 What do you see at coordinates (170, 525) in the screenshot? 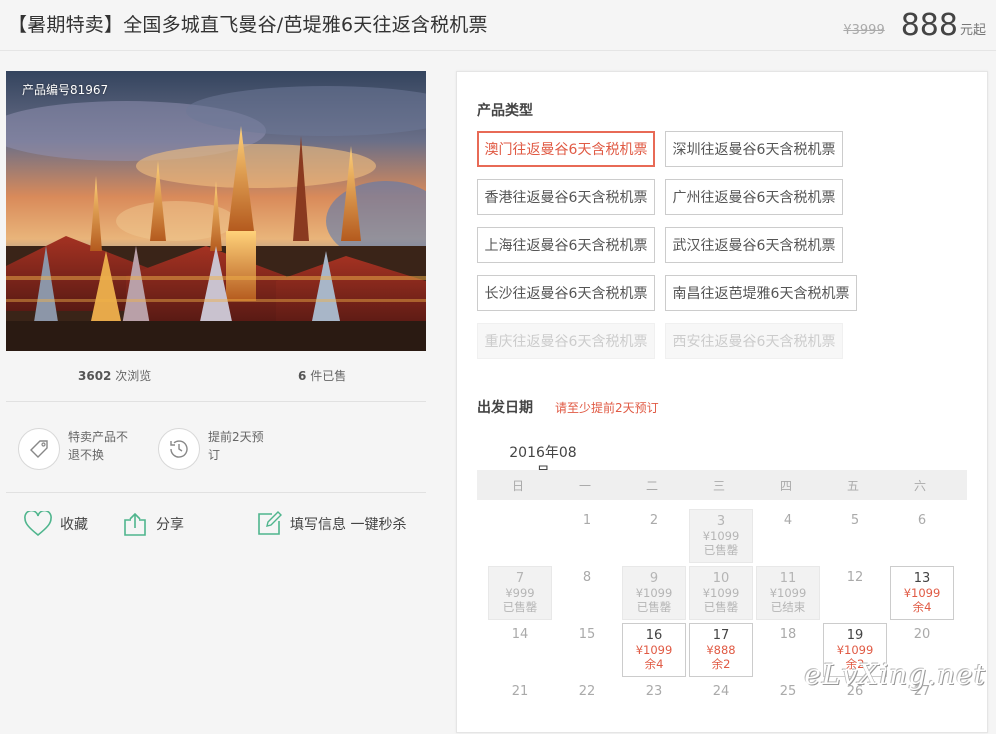
I see `share-label: 分享` at bounding box center [170, 525].